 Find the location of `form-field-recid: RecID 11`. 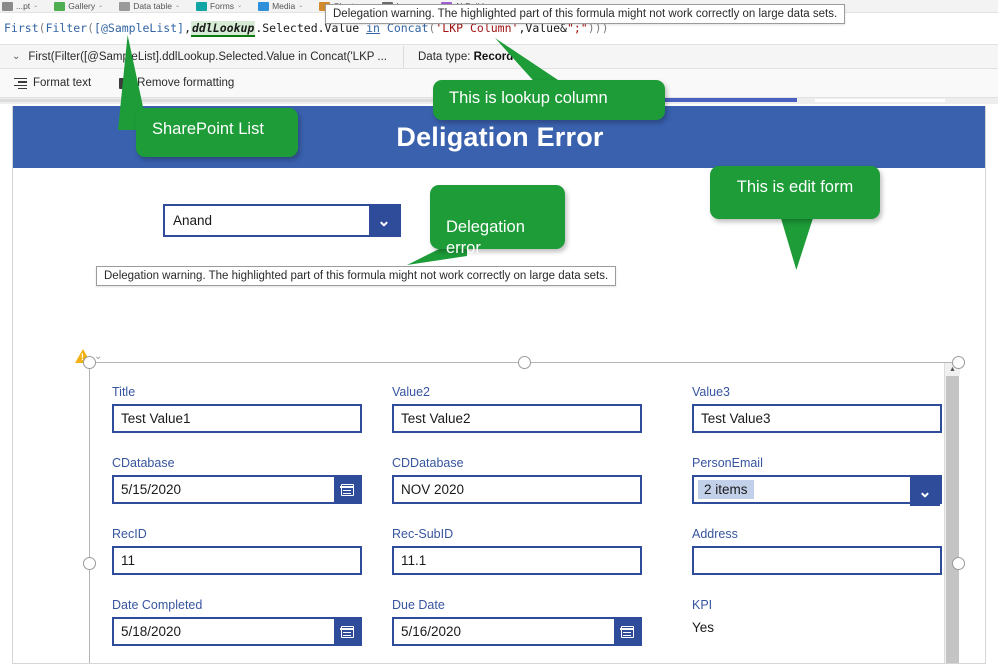

form-field-recid: RecID 11 is located at coordinates (237, 551).